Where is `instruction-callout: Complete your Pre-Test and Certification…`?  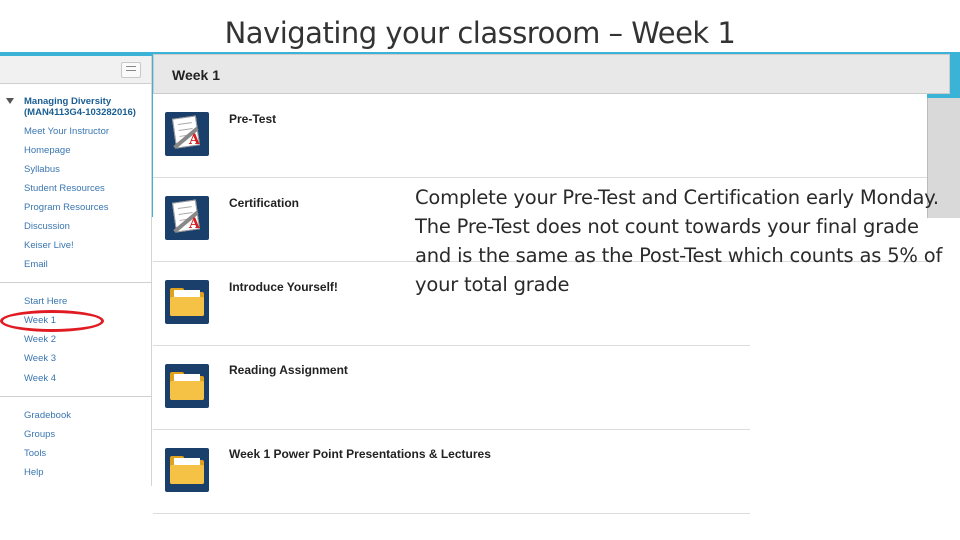
instruction-callout: Complete your Pre-Test and Certification… is located at coordinates (679, 241).